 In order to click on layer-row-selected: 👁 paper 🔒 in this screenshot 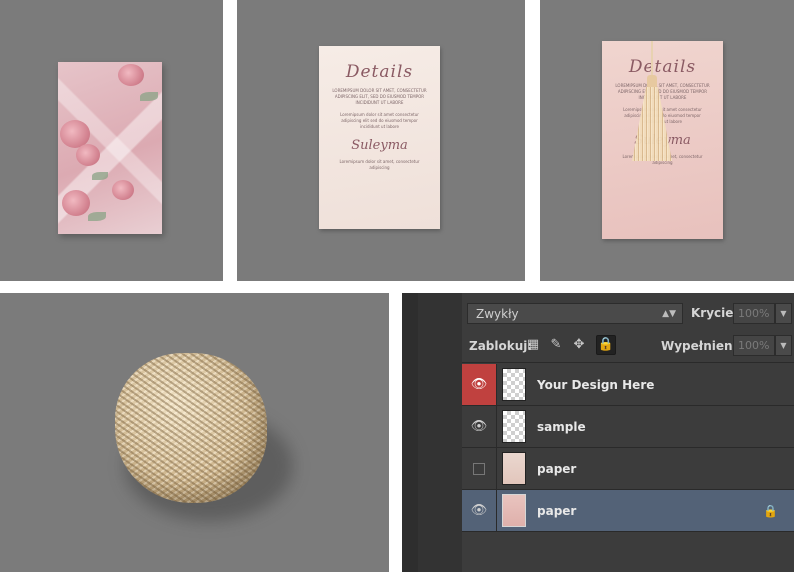, I will do `click(628, 511)`.